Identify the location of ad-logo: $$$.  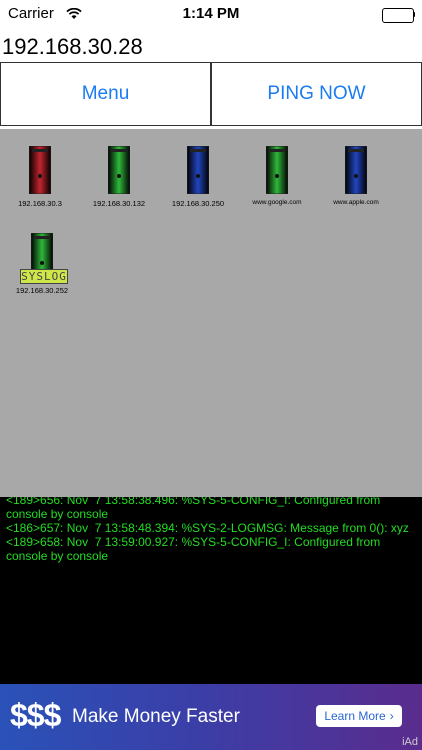
(35, 715).